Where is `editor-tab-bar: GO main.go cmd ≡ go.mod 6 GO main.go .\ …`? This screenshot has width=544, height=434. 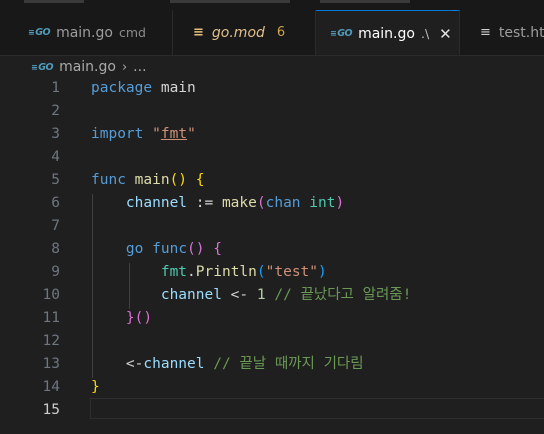 editor-tab-bar: GO main.go cmd ≡ go.mod 6 GO main.go .\ … is located at coordinates (272, 33).